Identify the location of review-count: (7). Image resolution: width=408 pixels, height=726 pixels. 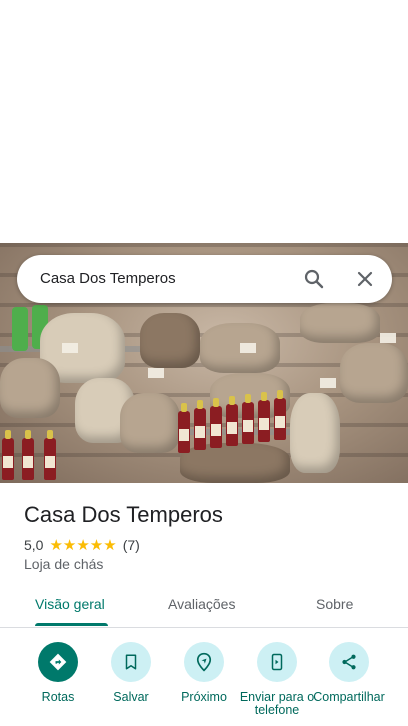
(131, 545).